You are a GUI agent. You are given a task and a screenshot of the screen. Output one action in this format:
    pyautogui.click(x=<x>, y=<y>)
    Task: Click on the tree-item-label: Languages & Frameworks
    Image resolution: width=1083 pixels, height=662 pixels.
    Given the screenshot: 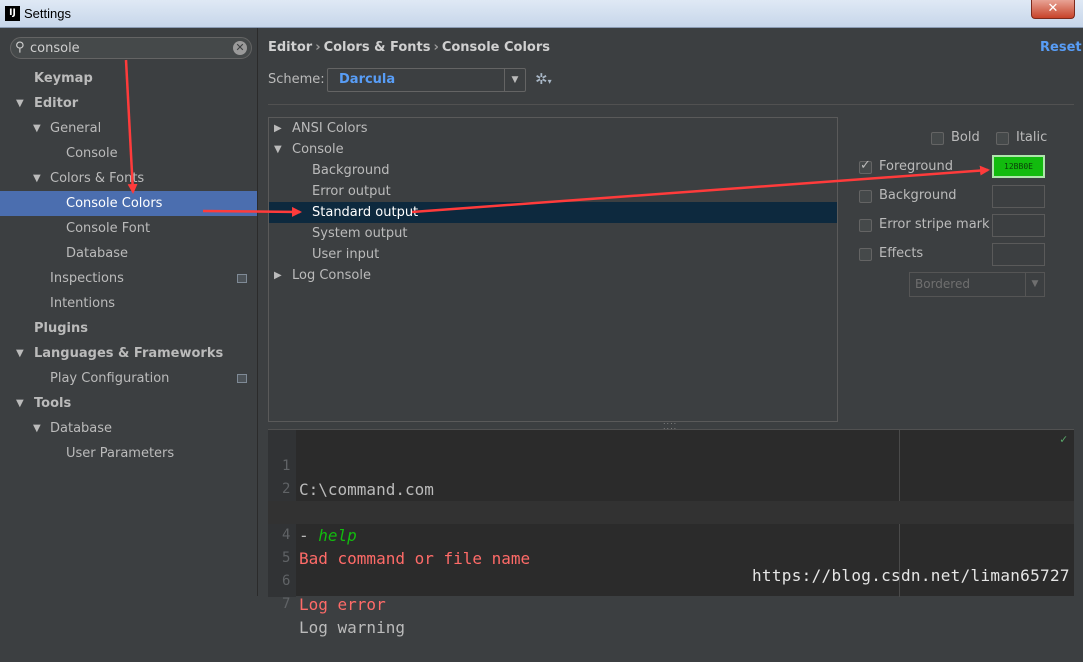 What is the action you would take?
    pyautogui.click(x=129, y=353)
    